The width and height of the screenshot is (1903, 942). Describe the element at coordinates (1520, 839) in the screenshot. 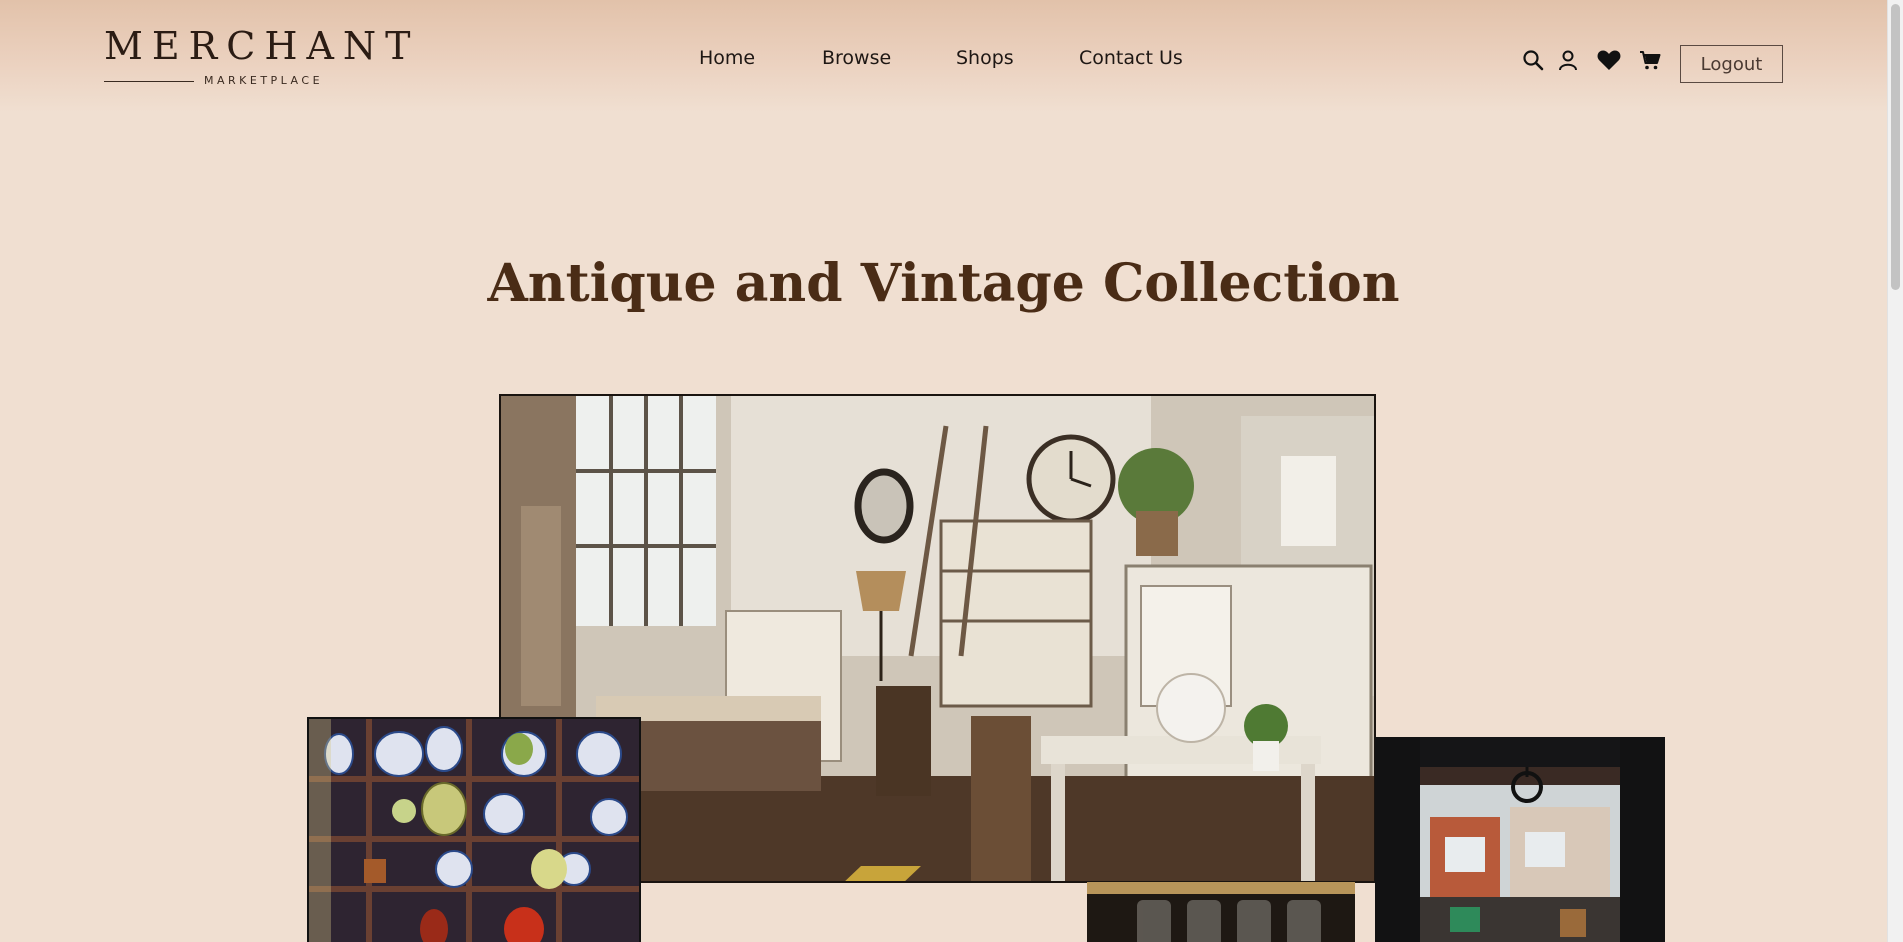

I see `storefront-window-photo` at that location.